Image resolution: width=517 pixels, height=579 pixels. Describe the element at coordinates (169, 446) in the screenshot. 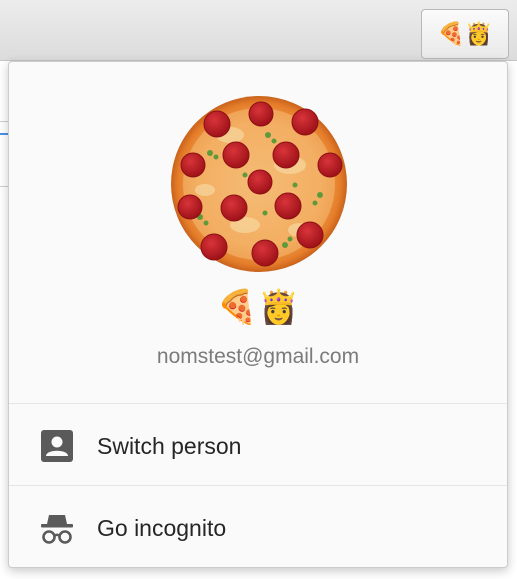

I see `switch-person-label: Switch person` at that location.